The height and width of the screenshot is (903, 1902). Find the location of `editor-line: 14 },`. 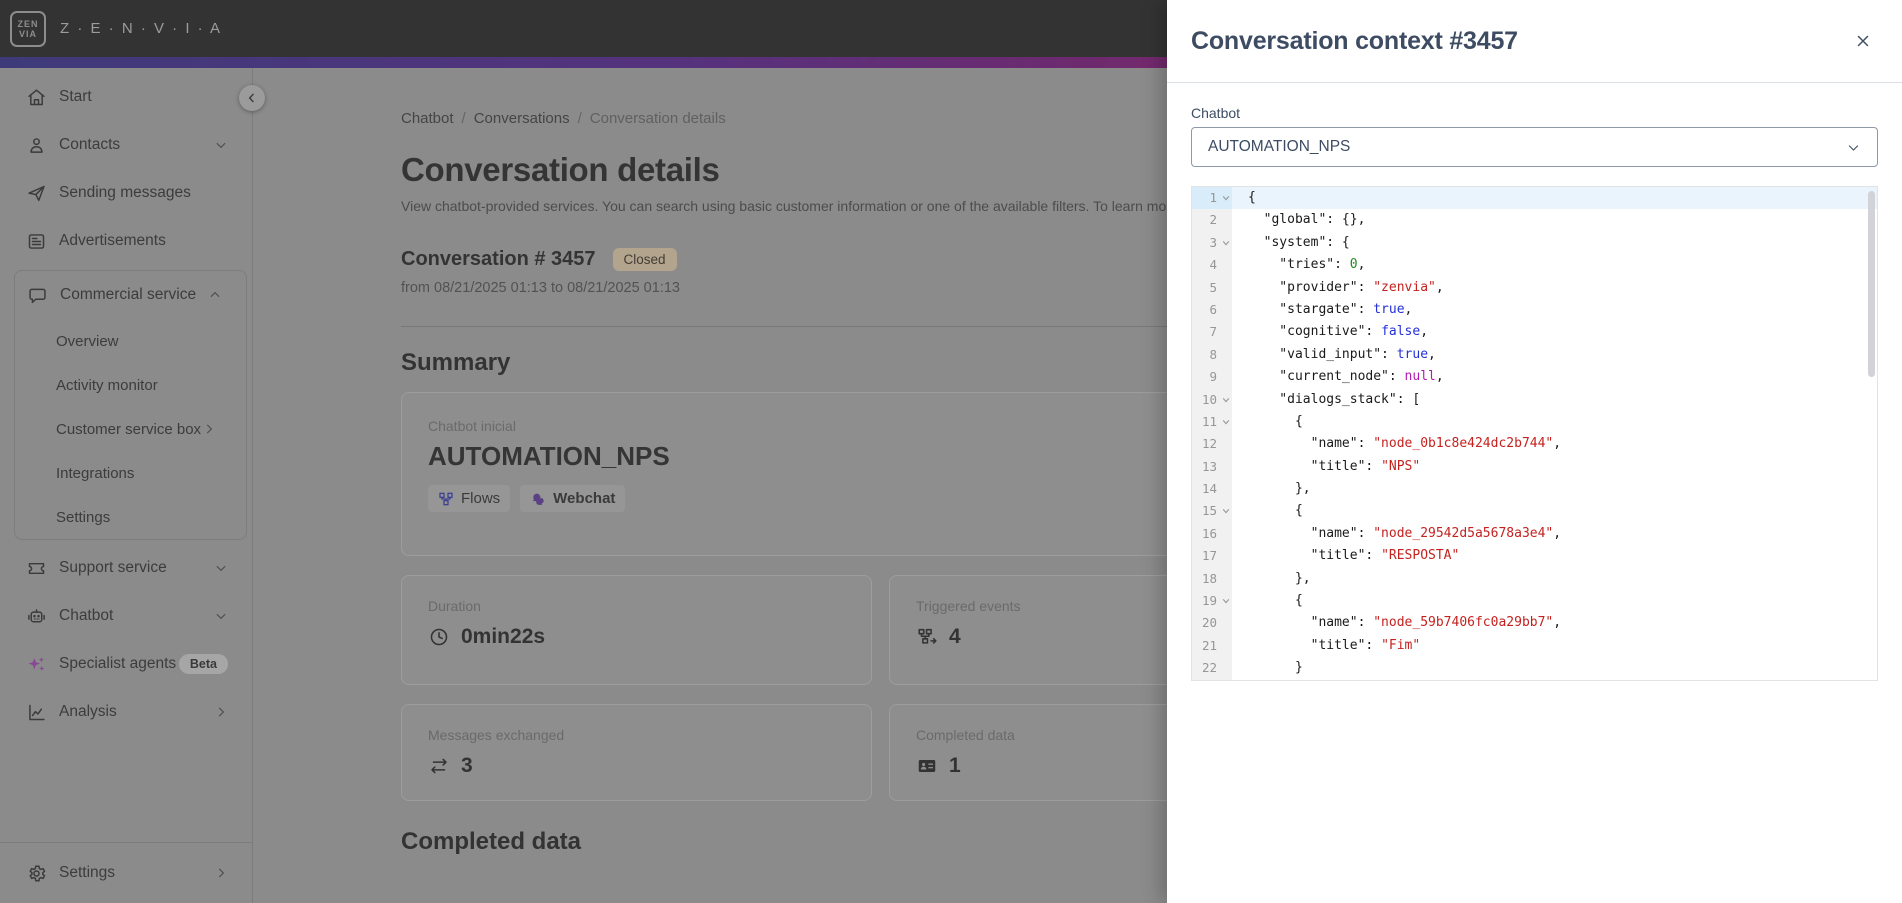

editor-line: 14 }, is located at coordinates (1534, 489).